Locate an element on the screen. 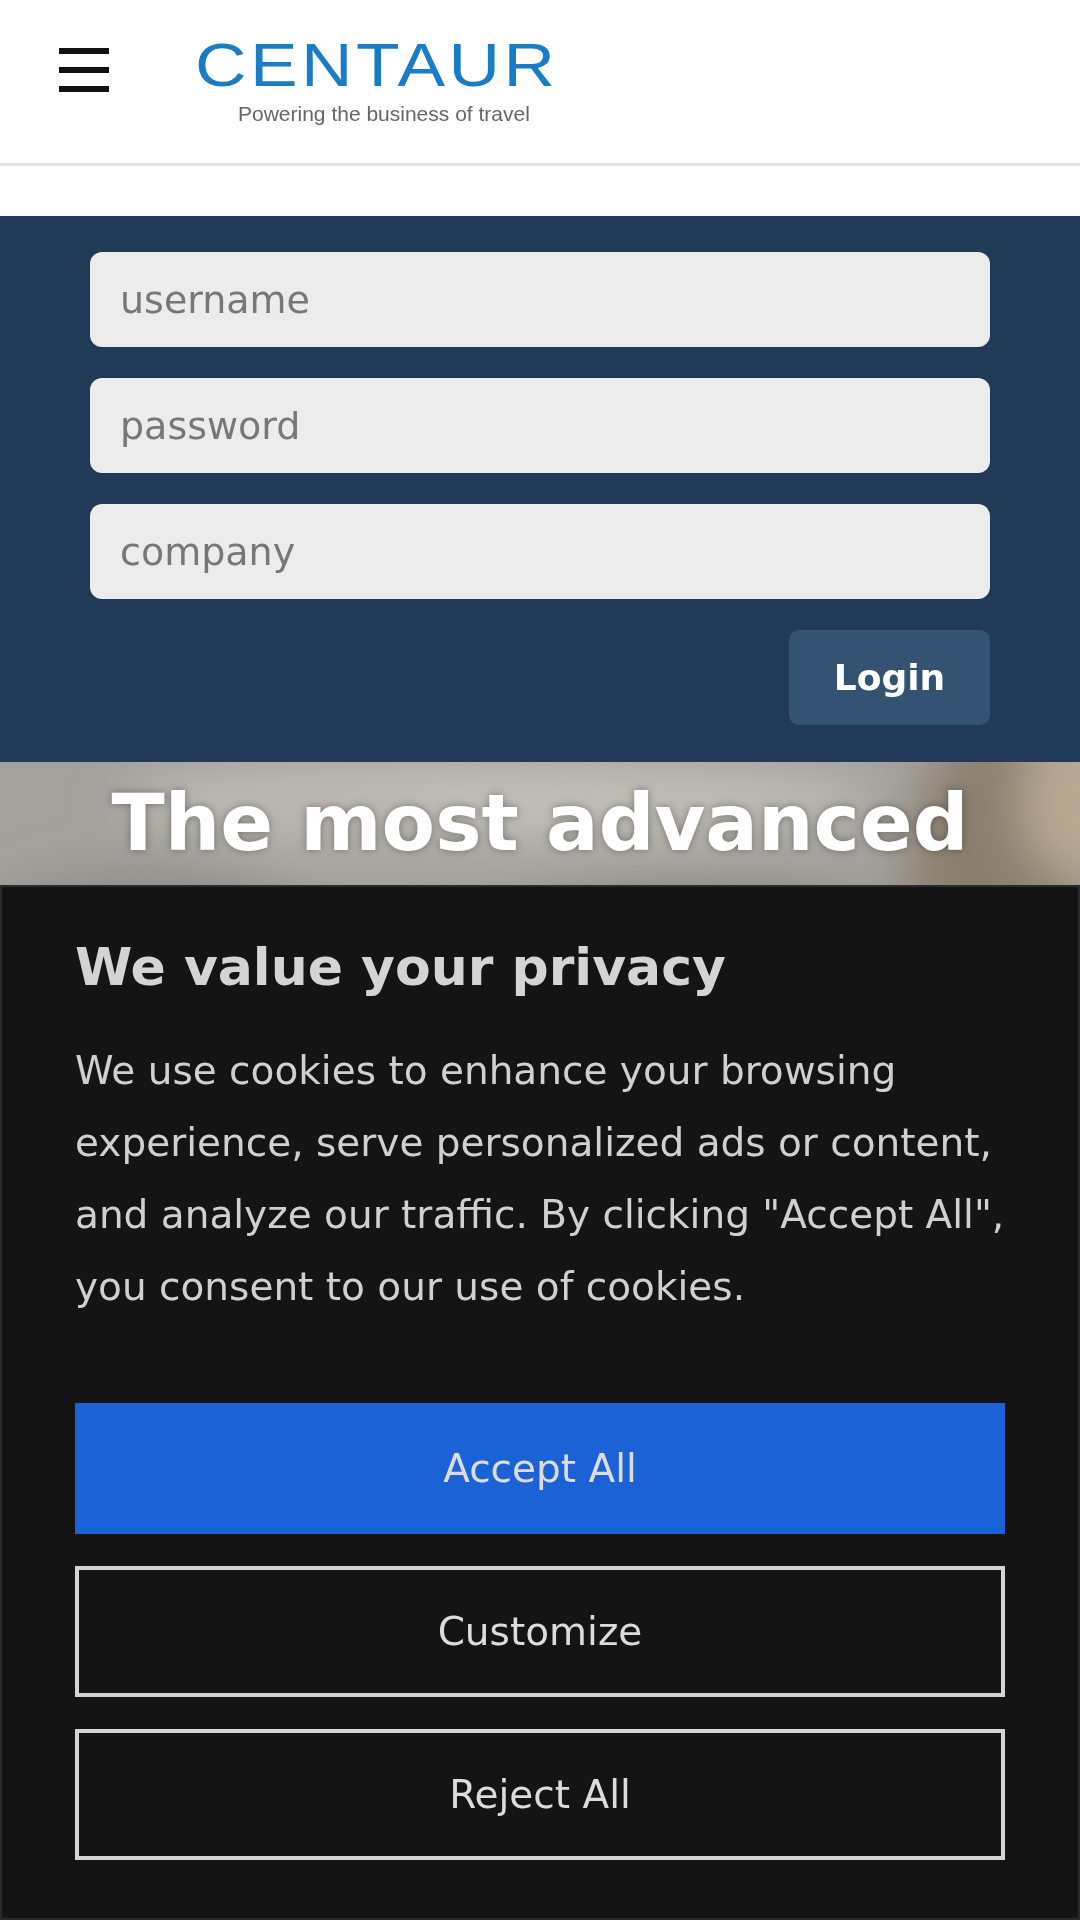 The width and height of the screenshot is (1080, 1920). menu-icon is located at coordinates (84, 70).